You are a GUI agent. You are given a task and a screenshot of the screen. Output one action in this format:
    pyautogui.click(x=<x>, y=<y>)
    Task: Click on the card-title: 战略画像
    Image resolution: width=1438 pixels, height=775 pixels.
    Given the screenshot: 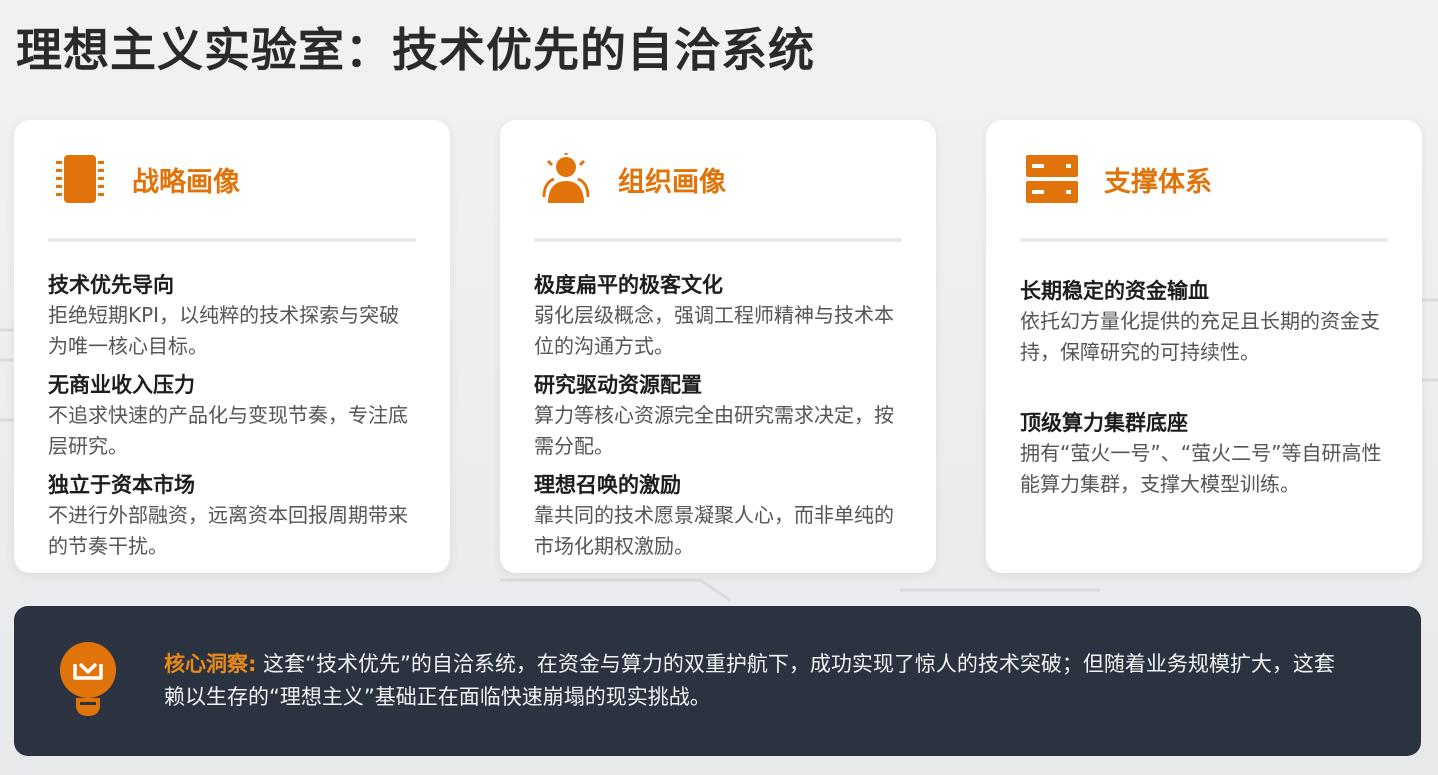 What is the action you would take?
    pyautogui.click(x=186, y=182)
    